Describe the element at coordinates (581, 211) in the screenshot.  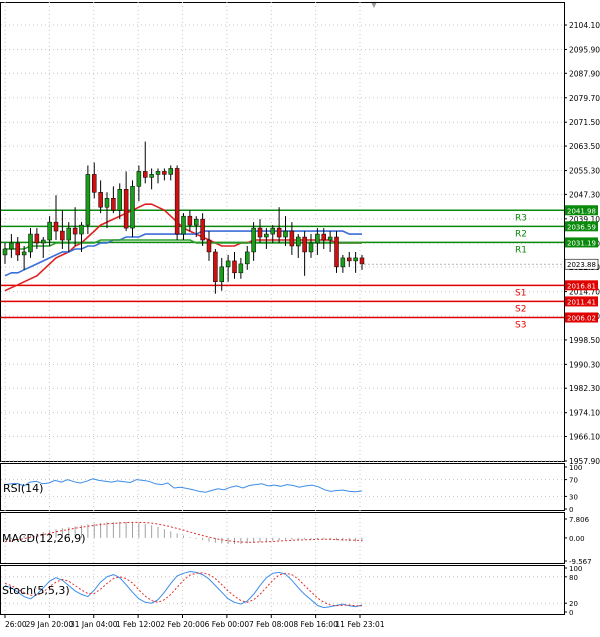
I see `pivot-level-tag-label: 2041.98` at that location.